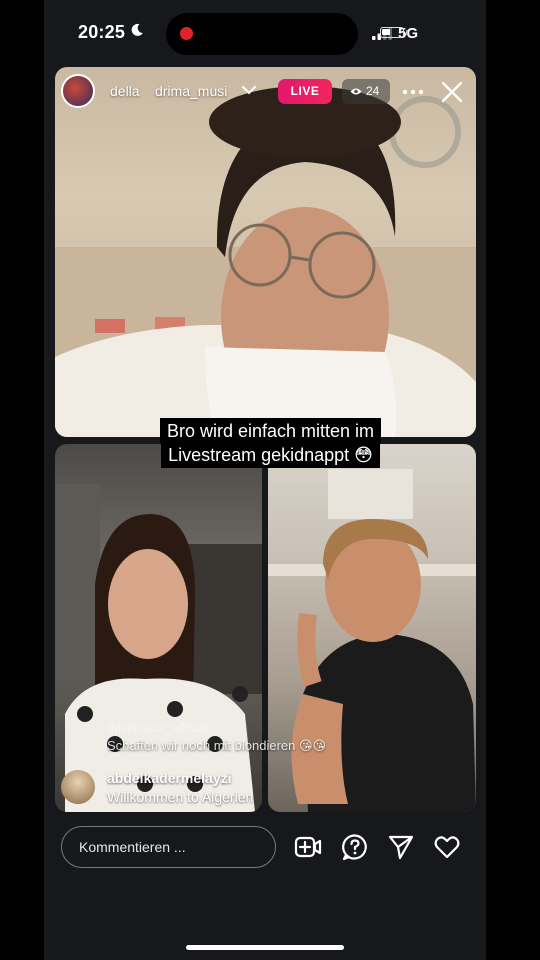 The width and height of the screenshot is (540, 960). What do you see at coordinates (22, 480) in the screenshot?
I see `device-frame-left` at bounding box center [22, 480].